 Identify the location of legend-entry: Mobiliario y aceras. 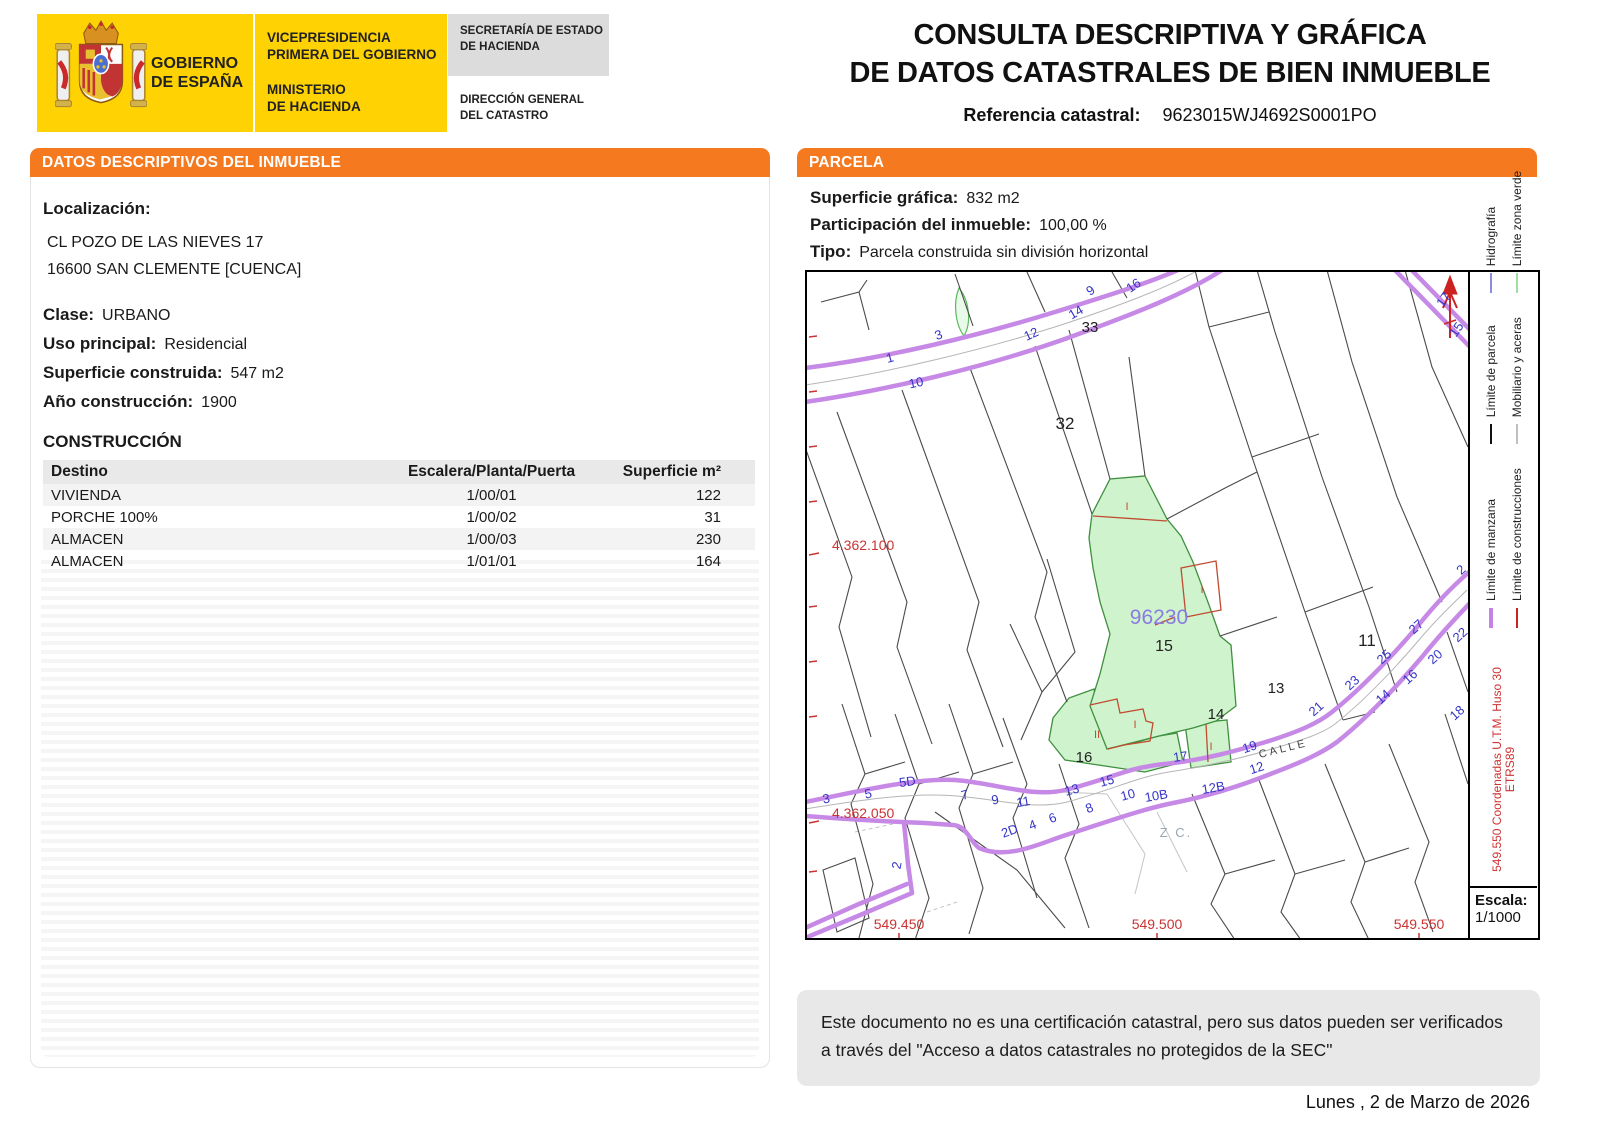
(1516, 381).